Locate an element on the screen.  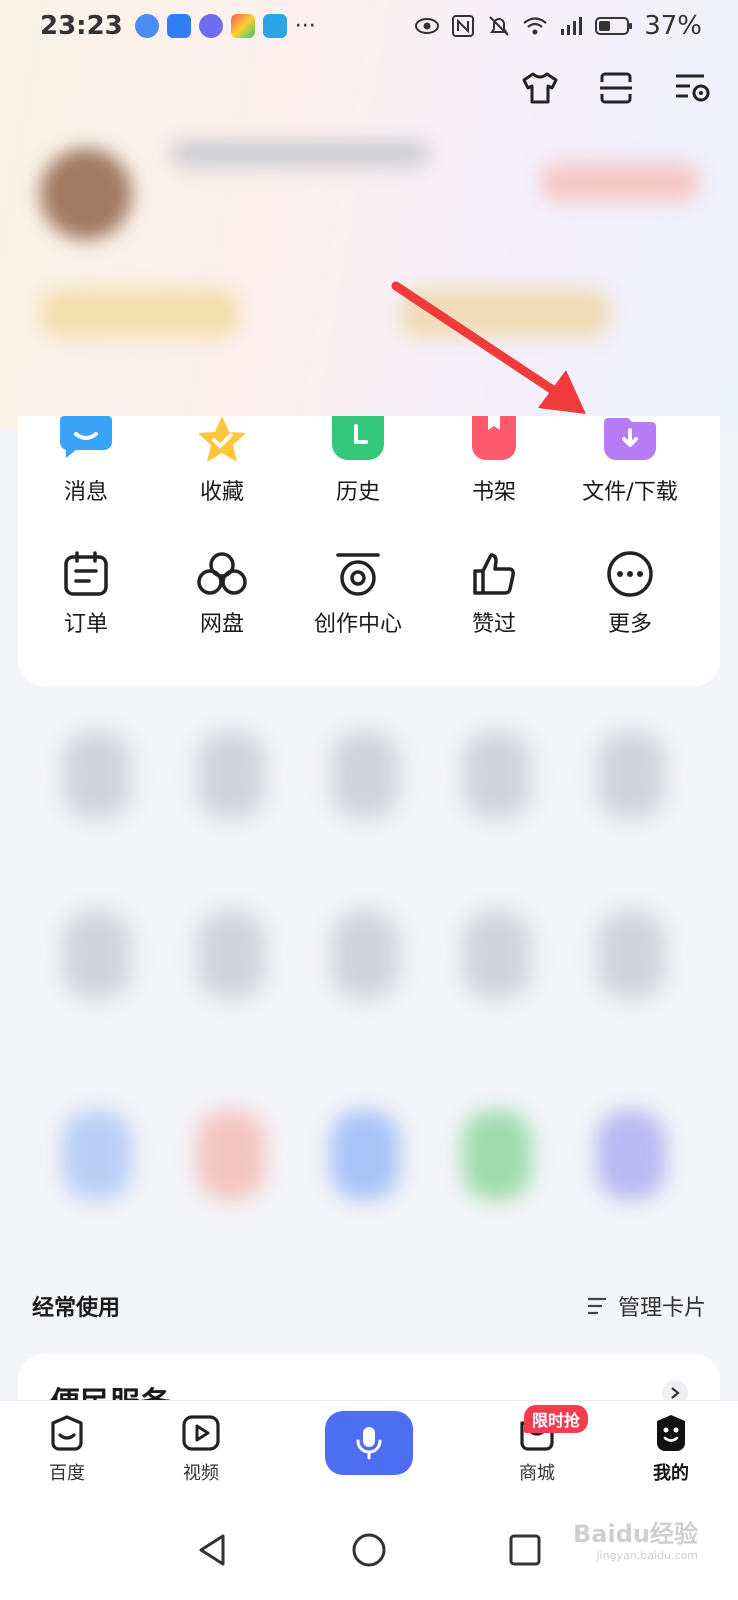
nav-label: 商城 is located at coordinates (537, 1473).